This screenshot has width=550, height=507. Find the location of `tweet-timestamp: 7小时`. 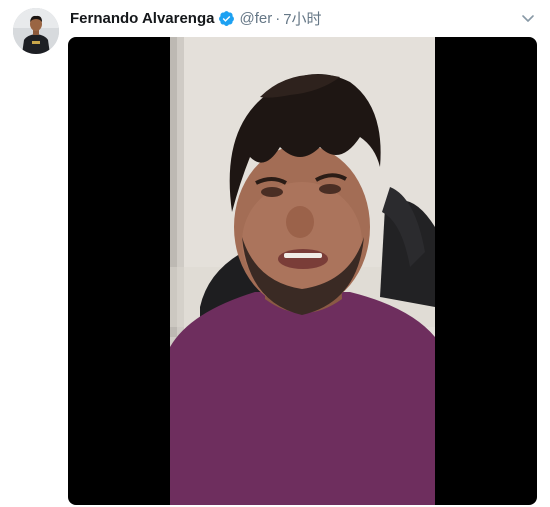

tweet-timestamp: 7小时 is located at coordinates (302, 18).